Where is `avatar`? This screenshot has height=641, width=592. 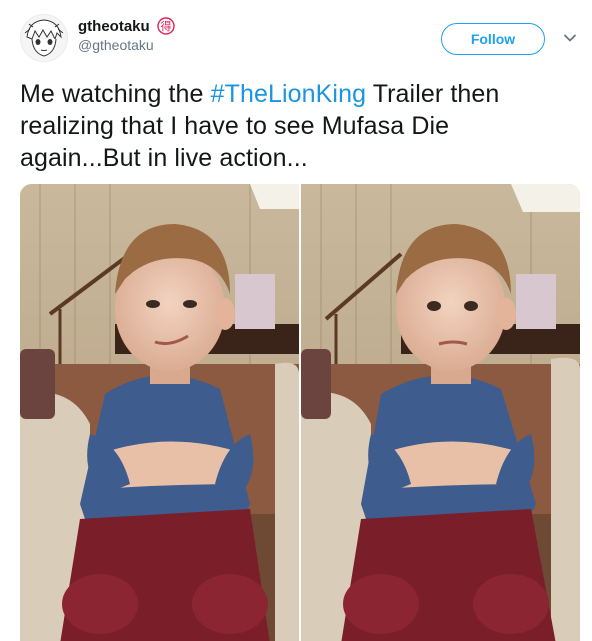
avatar is located at coordinates (44, 38).